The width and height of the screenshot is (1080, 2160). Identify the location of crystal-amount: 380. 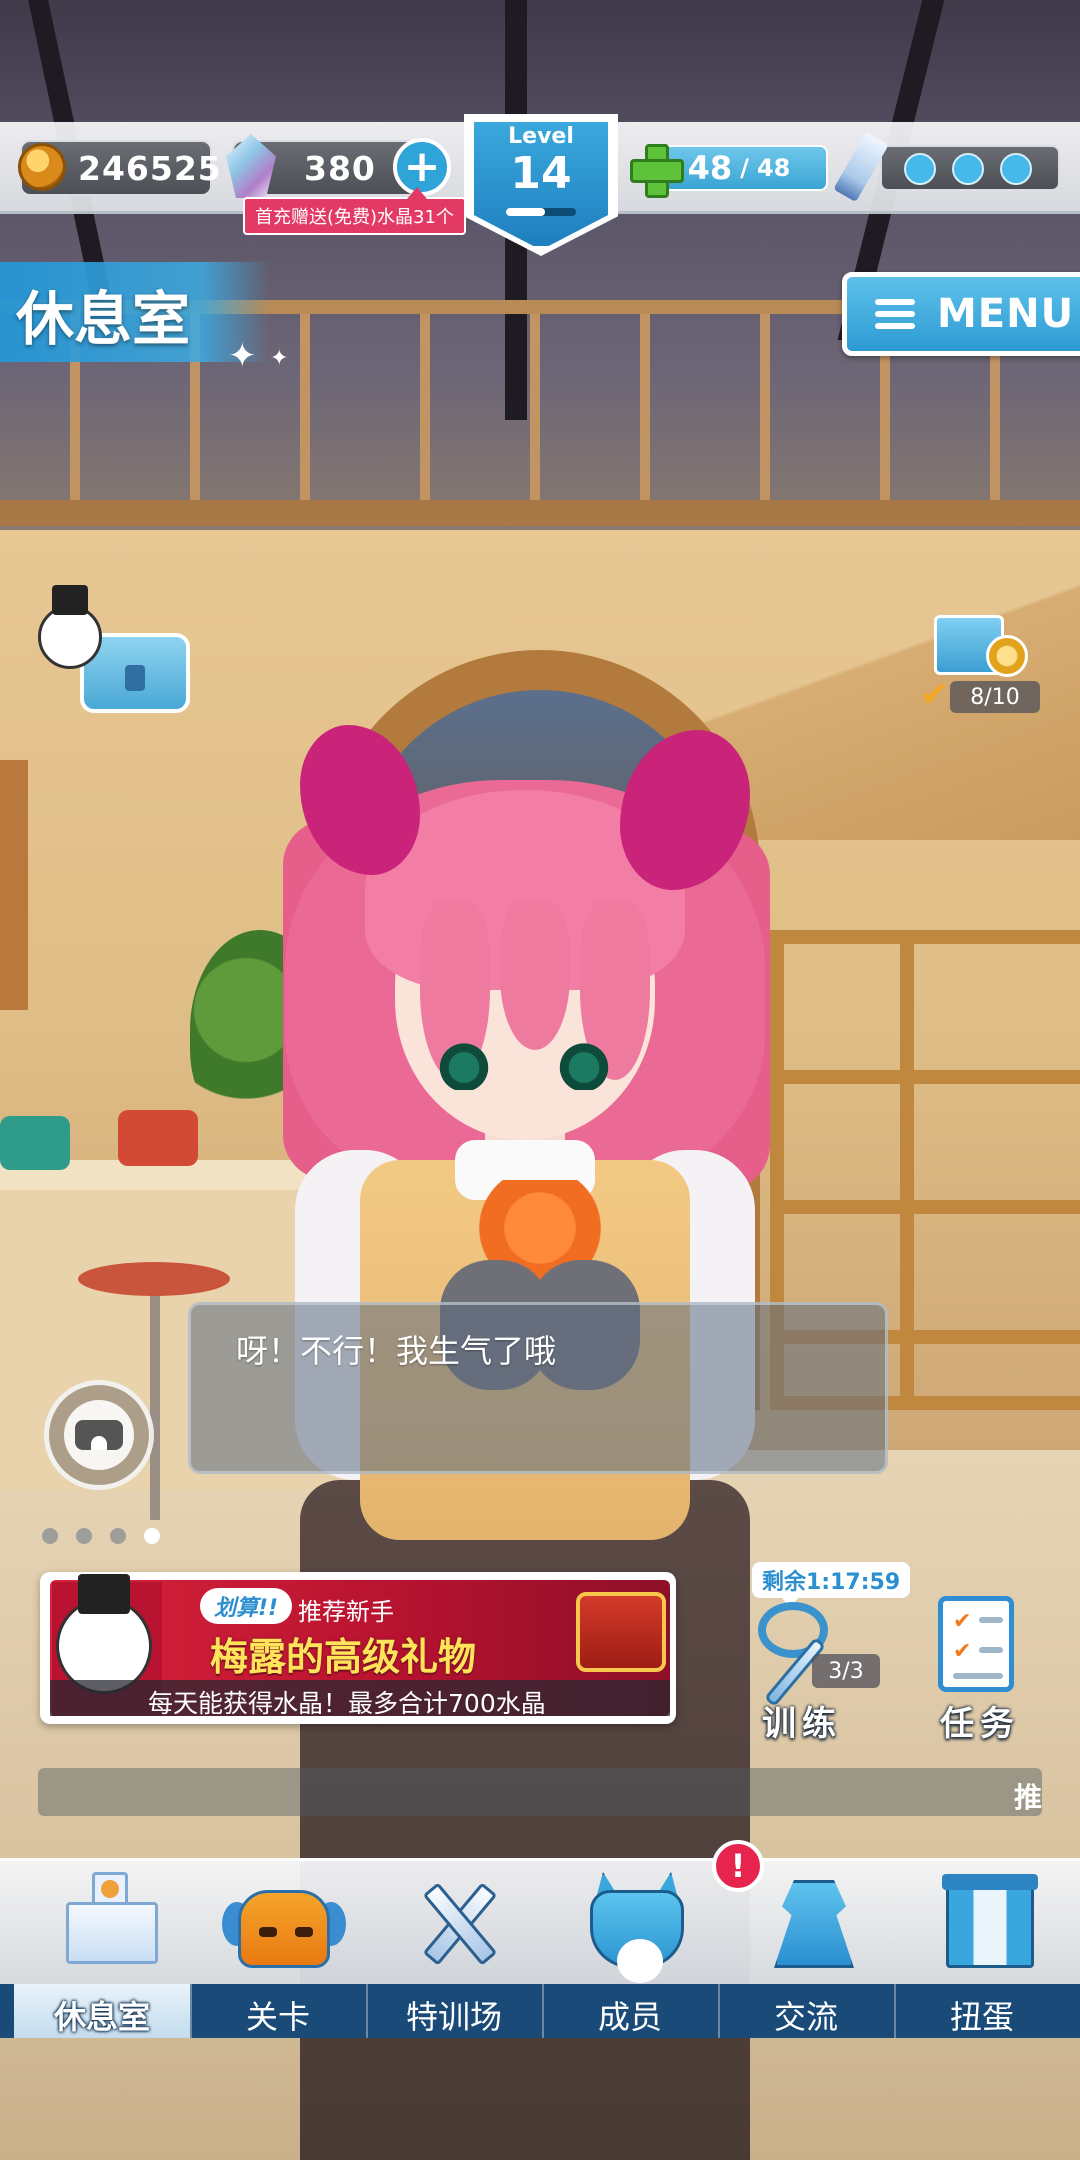
(340, 168).